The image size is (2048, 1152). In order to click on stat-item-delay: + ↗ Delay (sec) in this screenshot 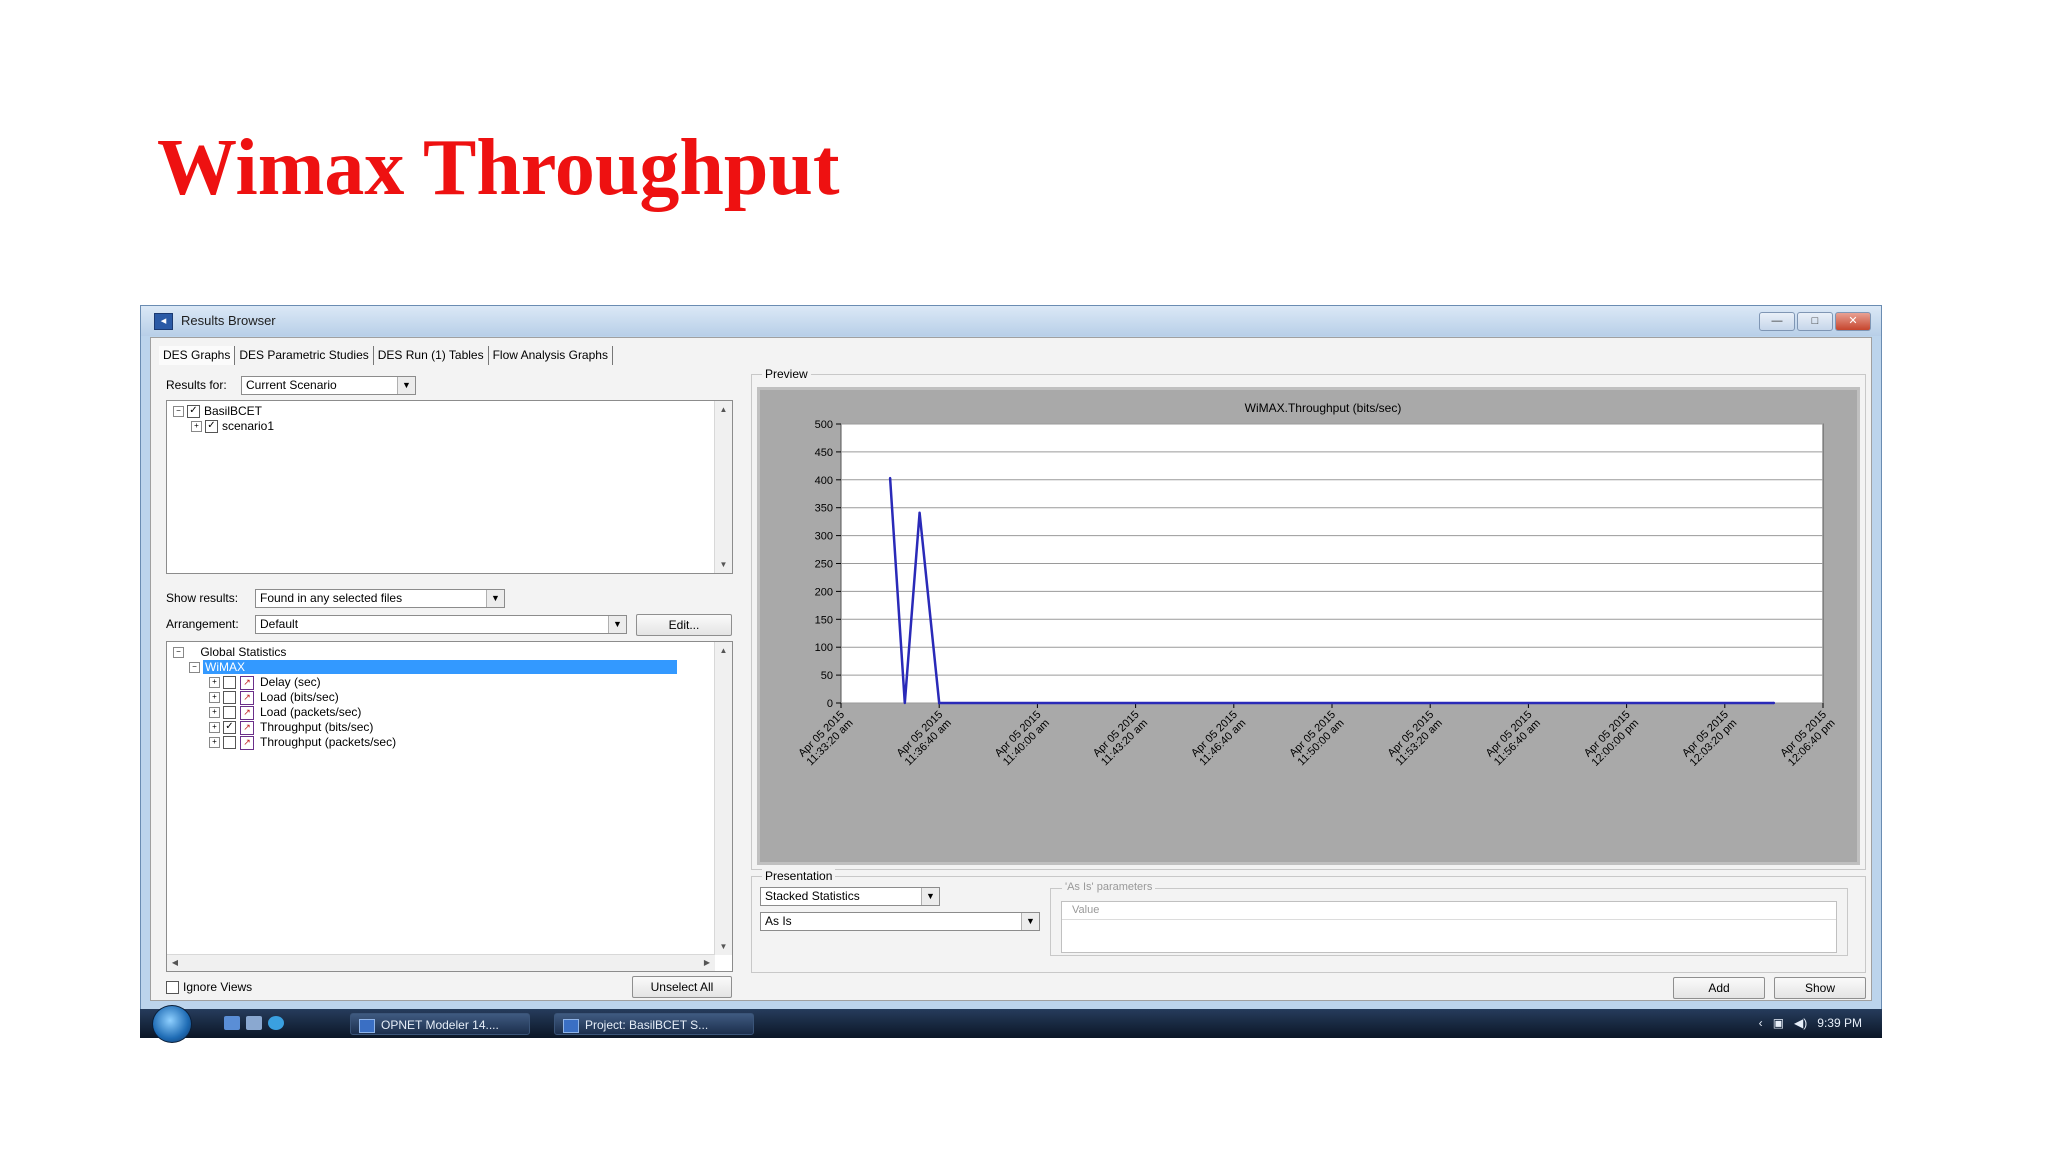, I will do `click(265, 682)`.